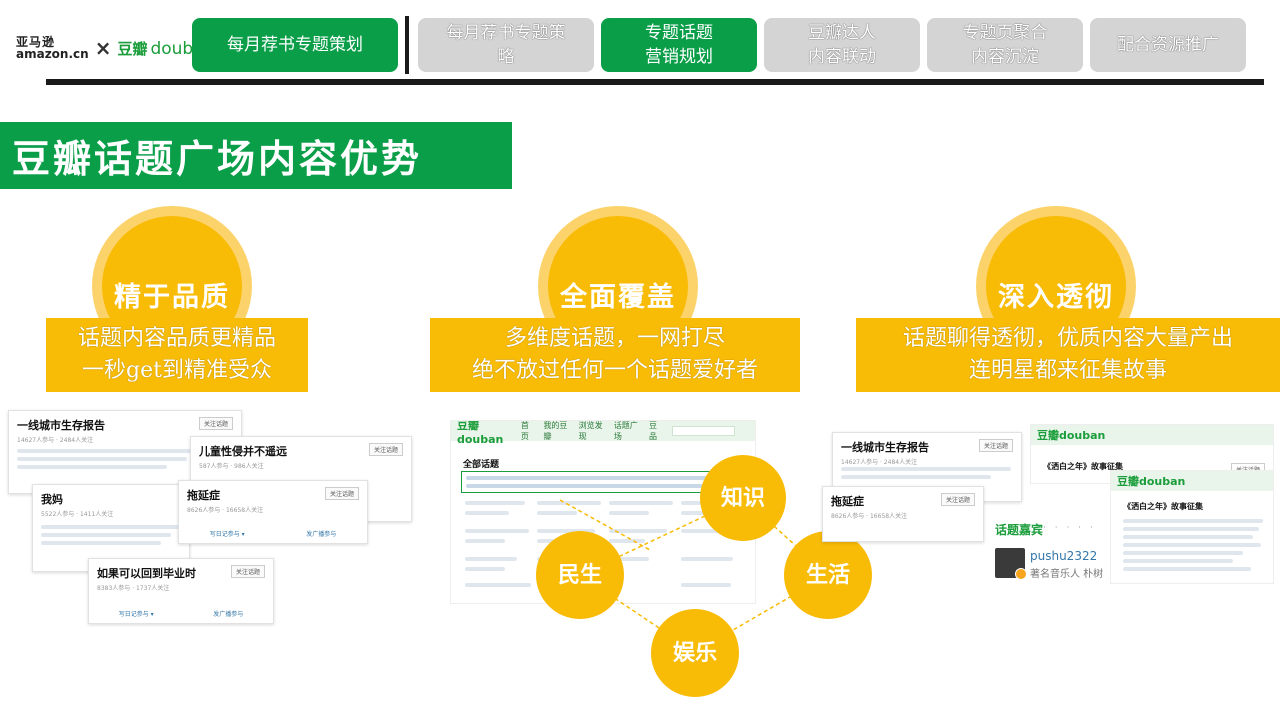  Describe the element at coordinates (1019, 530) in the screenshot. I see `topic-guest-heading: 话题嘉宾` at that location.